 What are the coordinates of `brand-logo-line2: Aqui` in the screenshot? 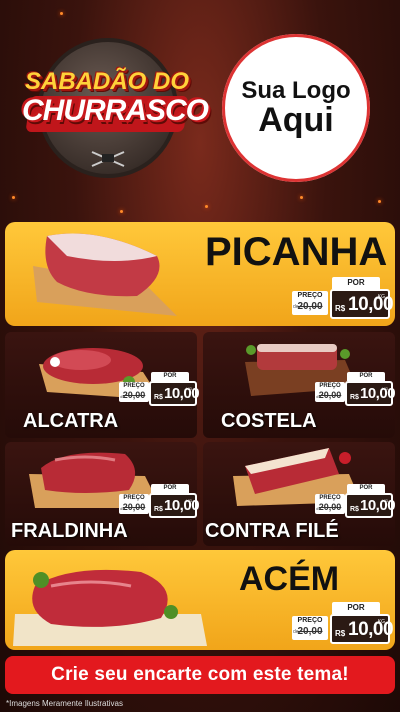 It's located at (296, 119).